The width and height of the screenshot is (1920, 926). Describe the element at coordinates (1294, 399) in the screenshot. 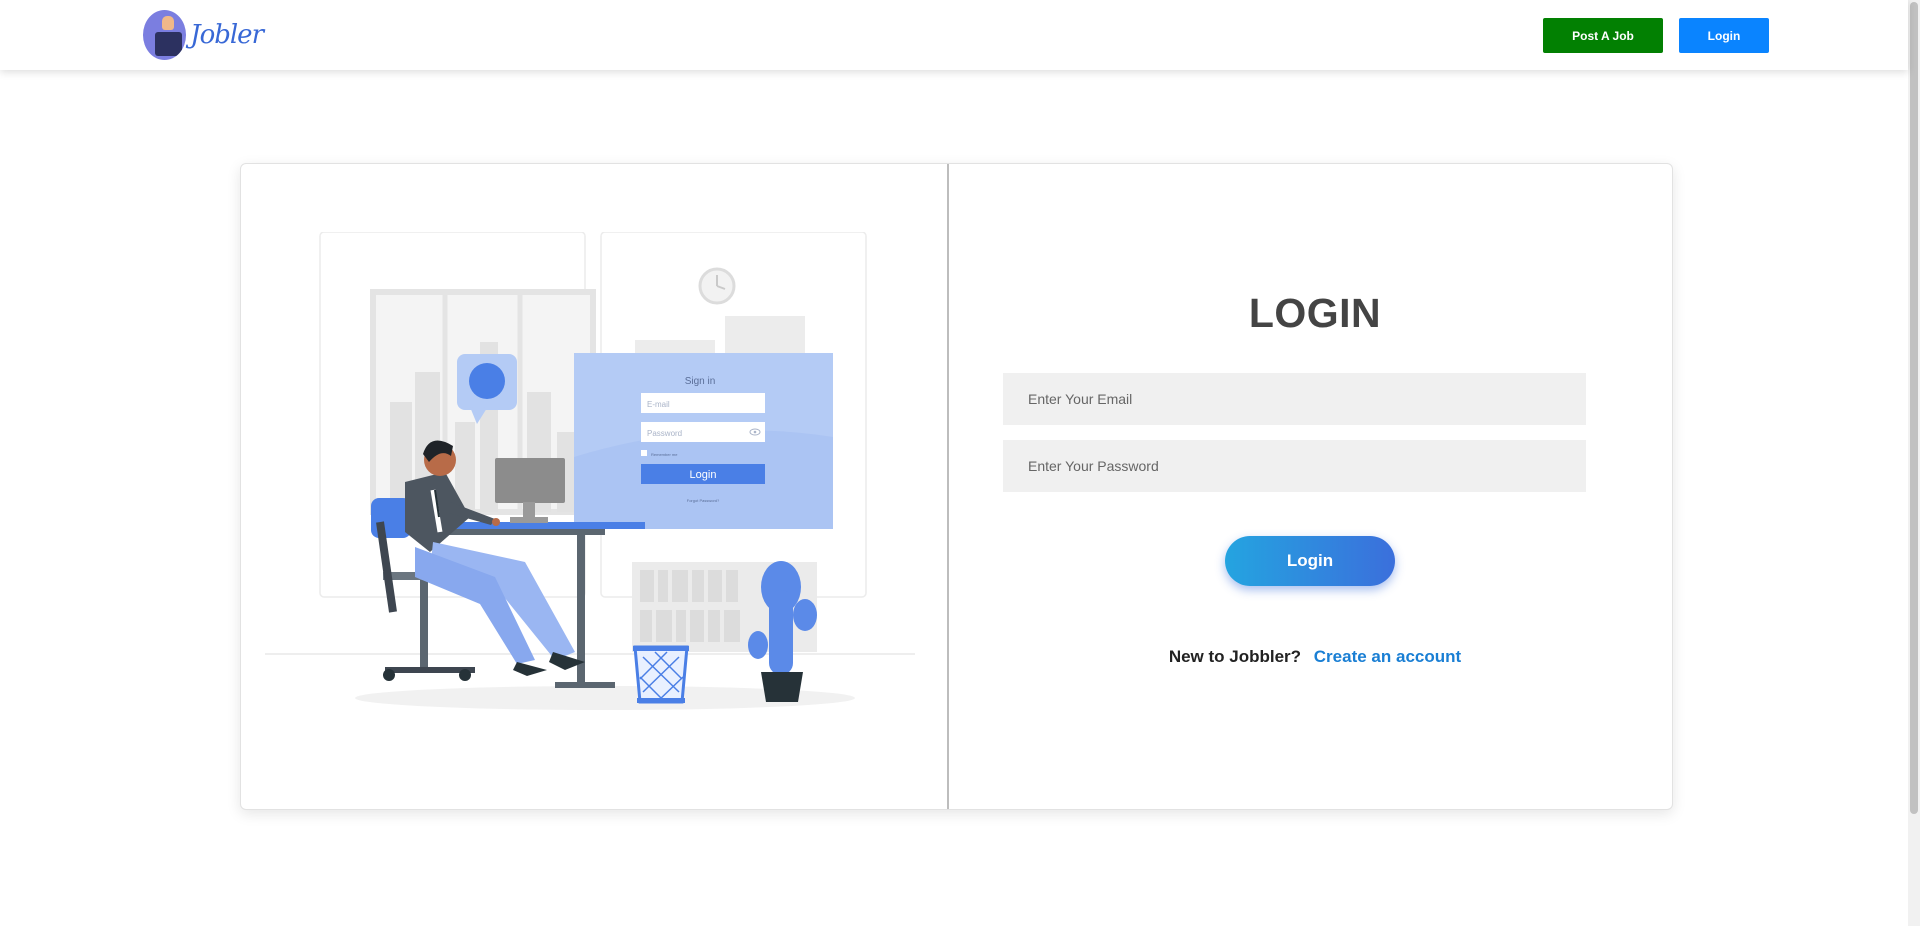

I see `email-field` at that location.